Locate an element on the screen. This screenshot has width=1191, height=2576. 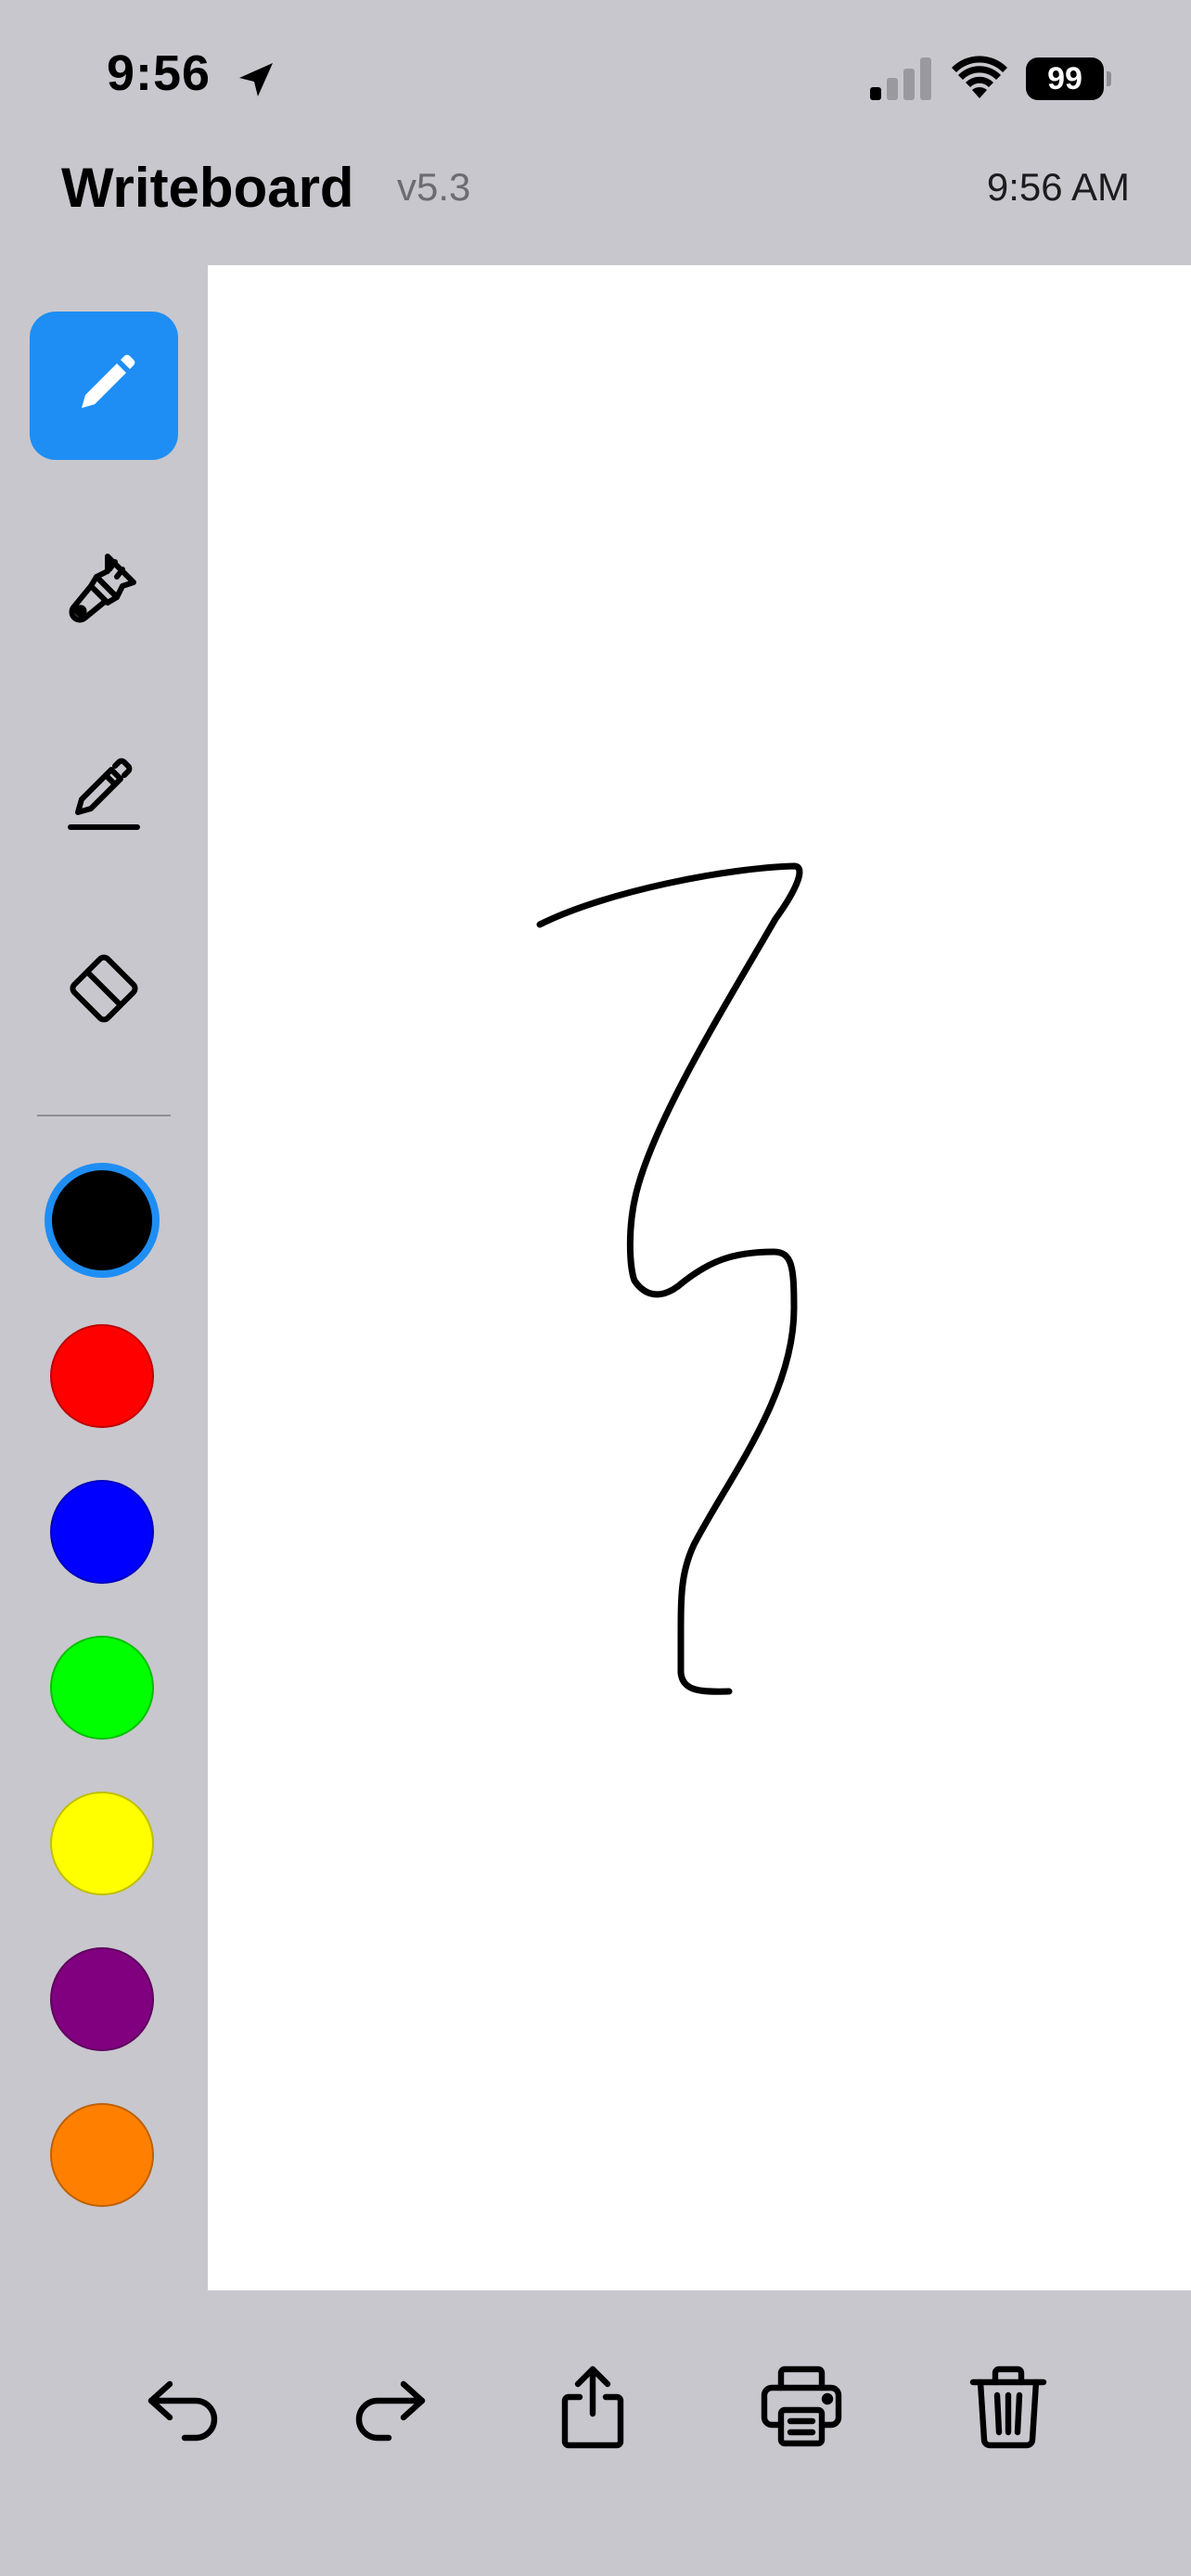
redo-button is located at coordinates (389, 2406).